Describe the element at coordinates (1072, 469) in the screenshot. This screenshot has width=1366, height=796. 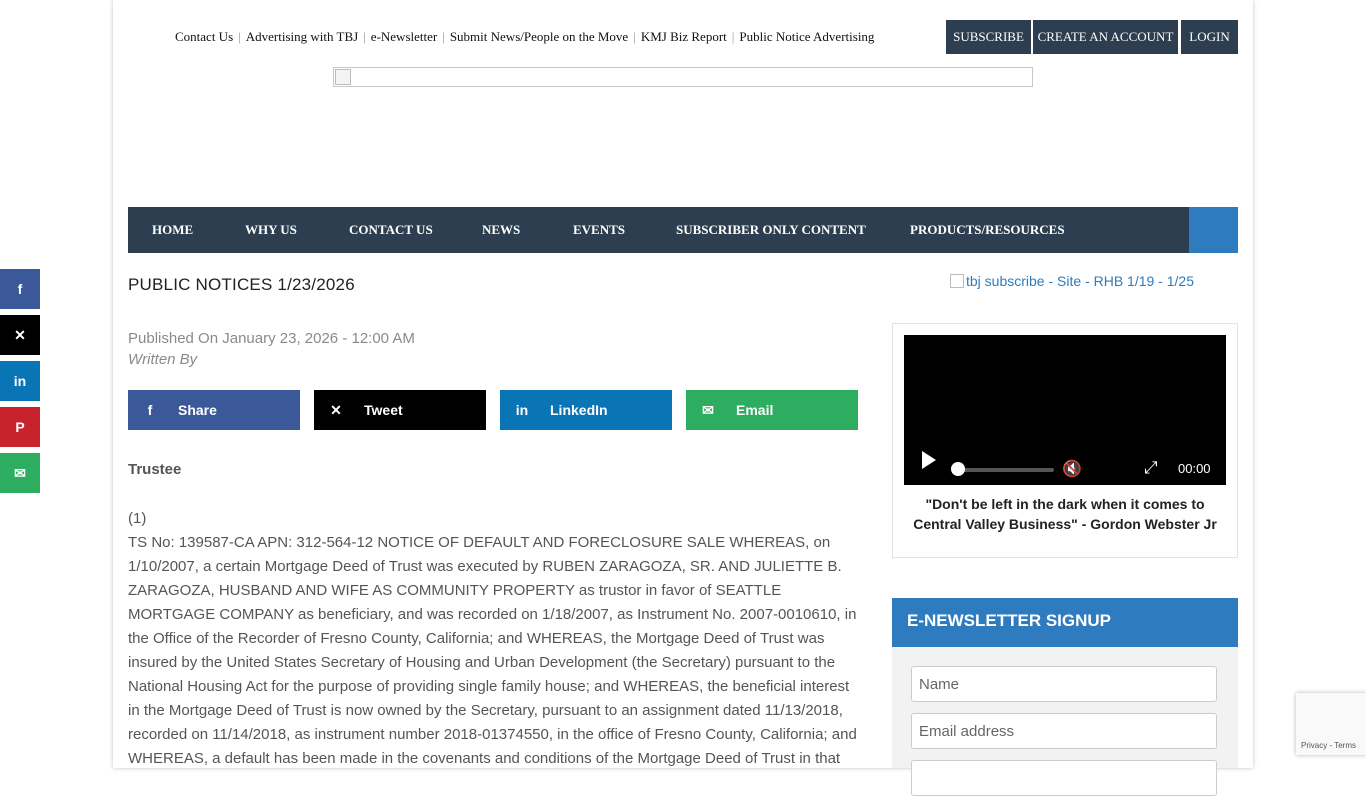
I see `mute-icon: 🔇` at that location.